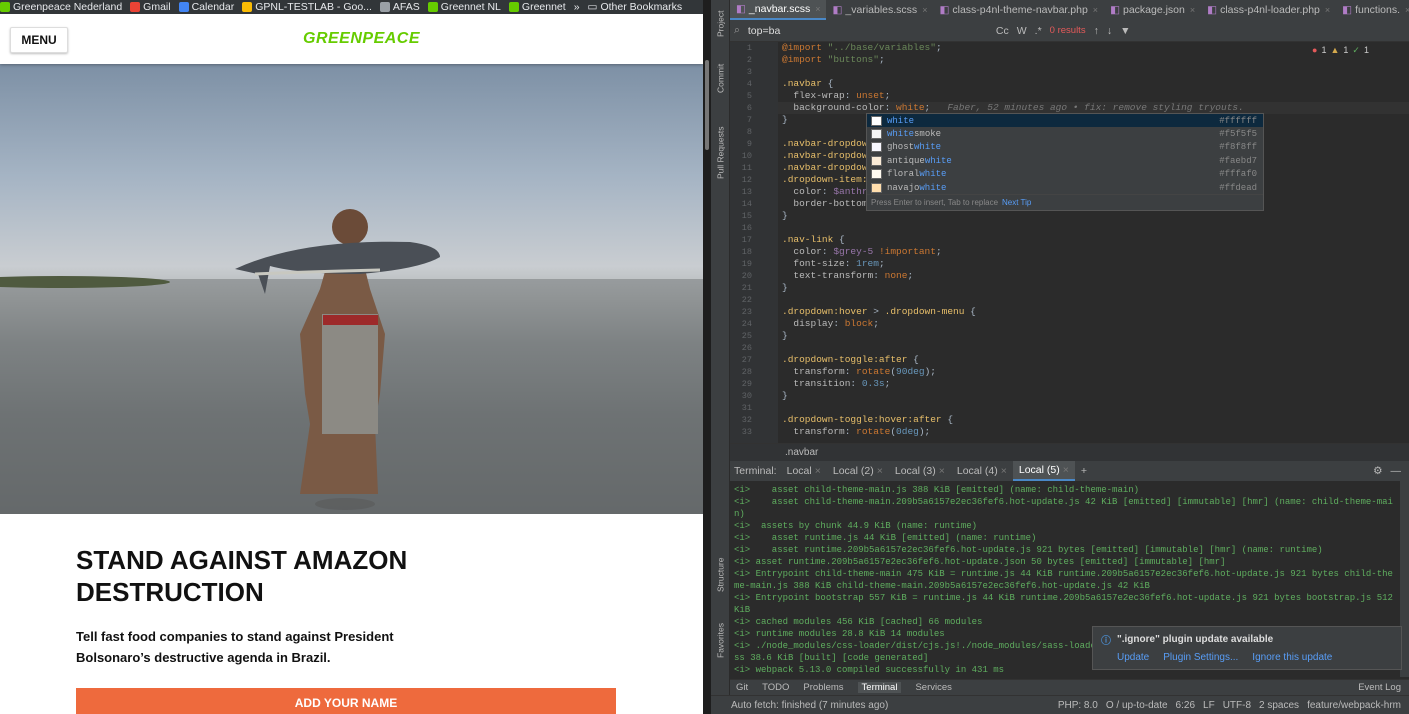 Image resolution: width=1409 pixels, height=714 pixels. I want to click on line-ending: LF, so click(1209, 705).